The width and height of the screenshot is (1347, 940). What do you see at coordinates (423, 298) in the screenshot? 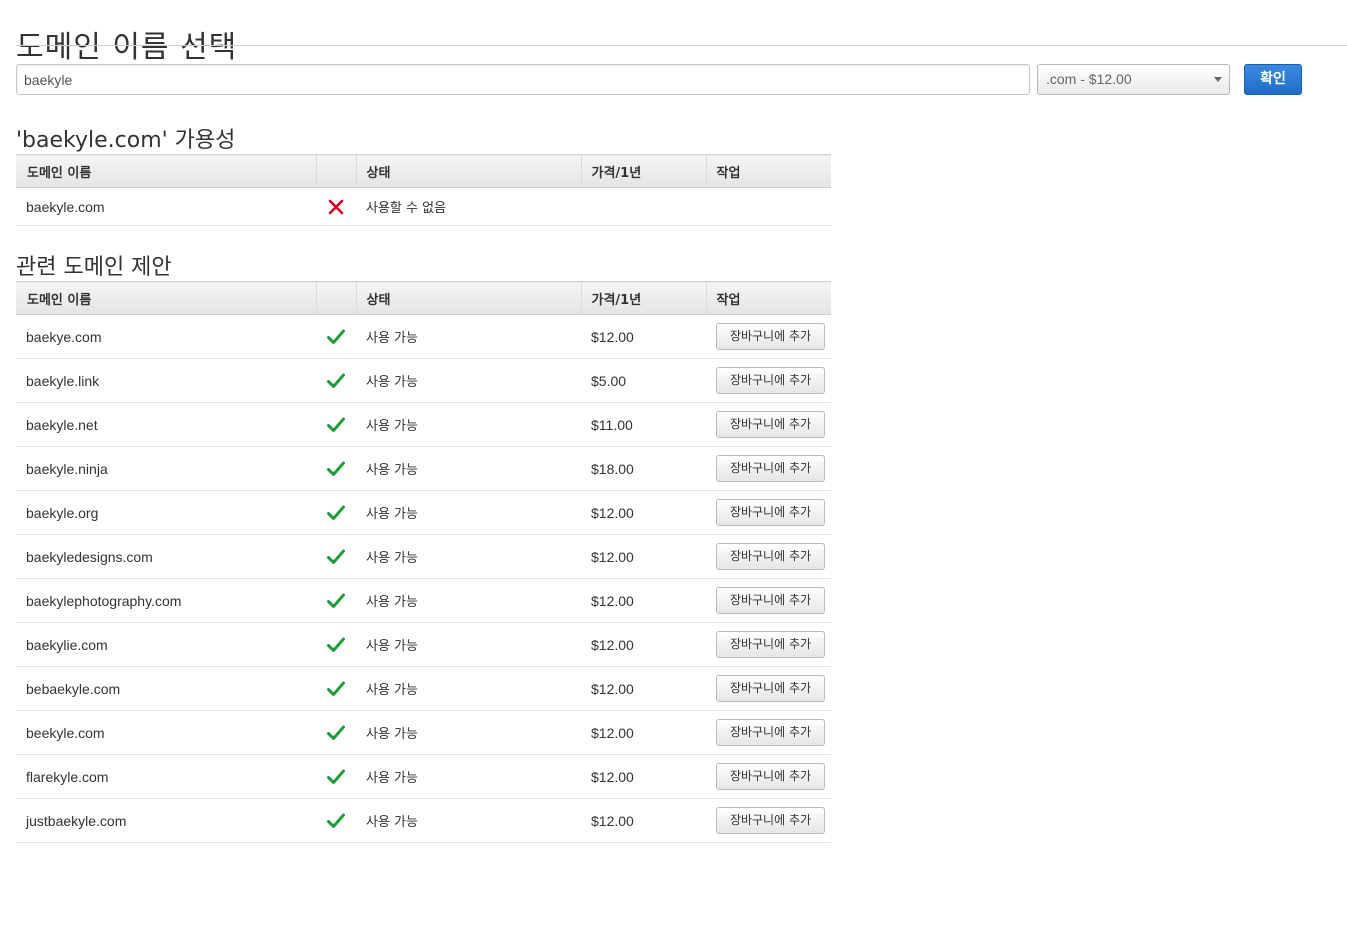
I see `table-header-row: 도메인 이름 상태 가격/1년 작업` at bounding box center [423, 298].